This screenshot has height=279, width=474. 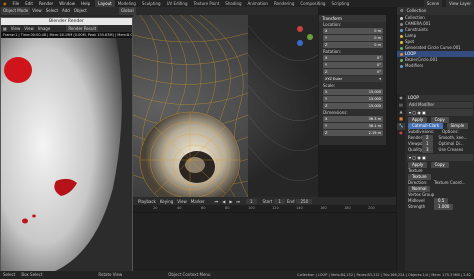 I want to click on tab-sculpting: Sculpting, so click(x=151, y=3).